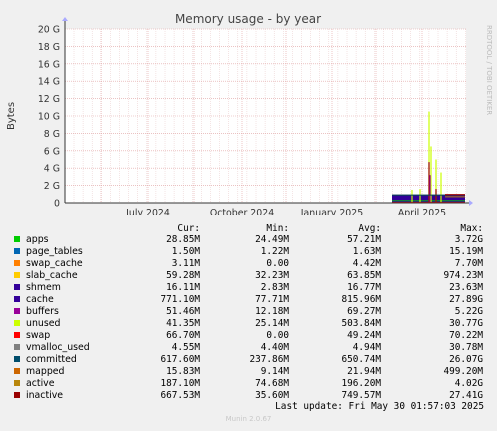 The image size is (497, 431). What do you see at coordinates (183, 275) in the screenshot?
I see `legend-value-cur: 59.28M` at bounding box center [183, 275].